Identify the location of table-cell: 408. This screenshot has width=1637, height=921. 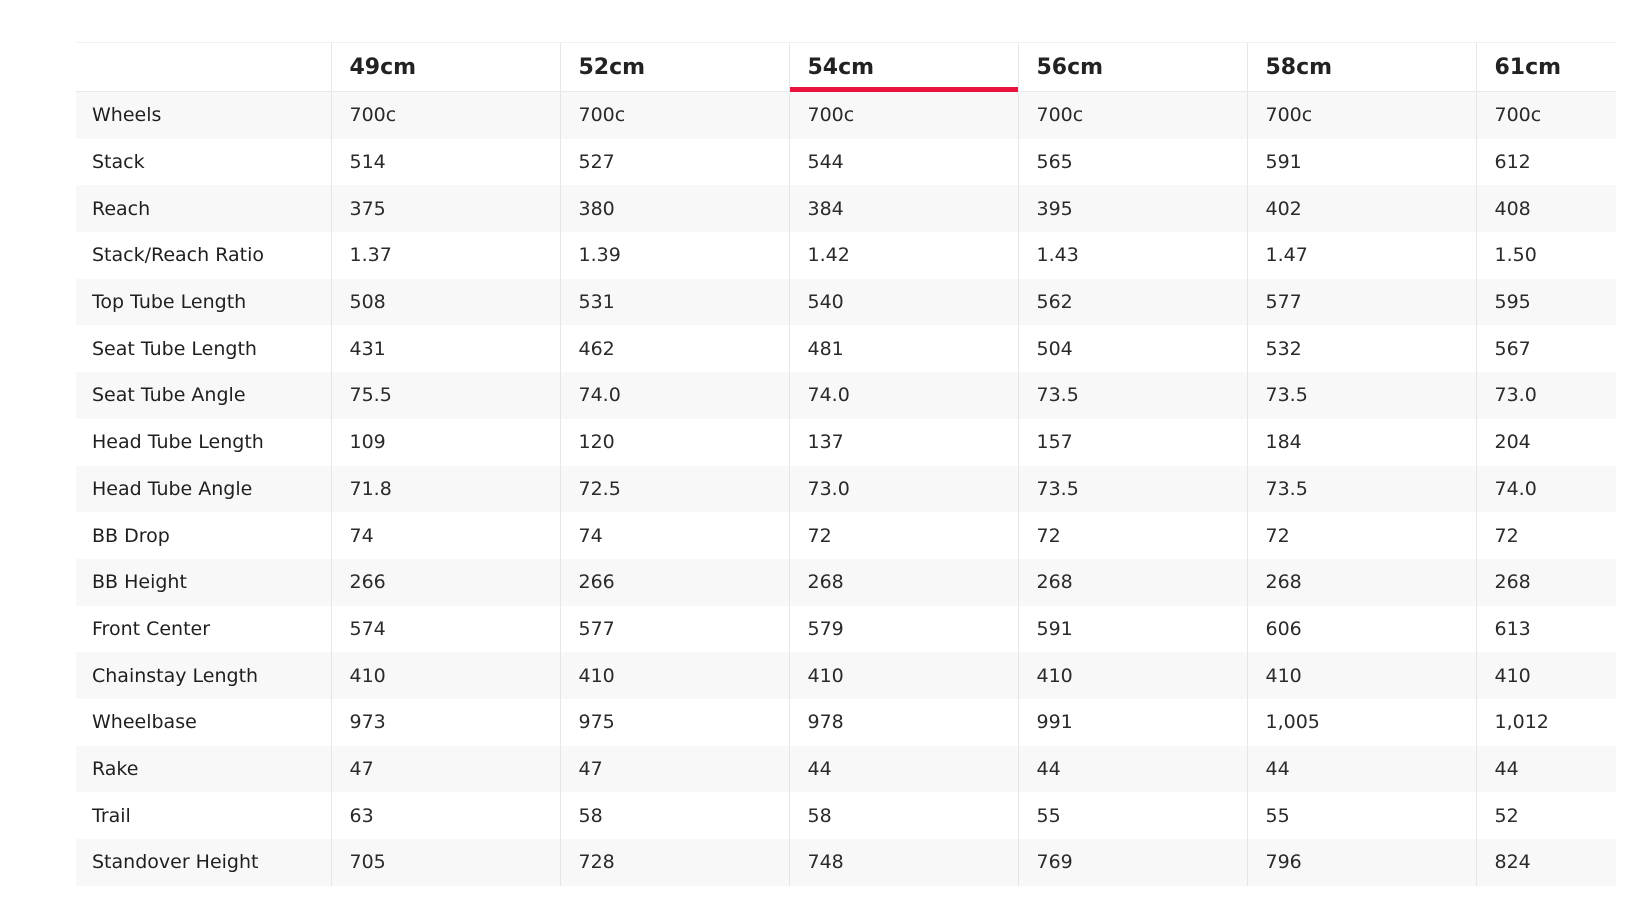
(1545, 209).